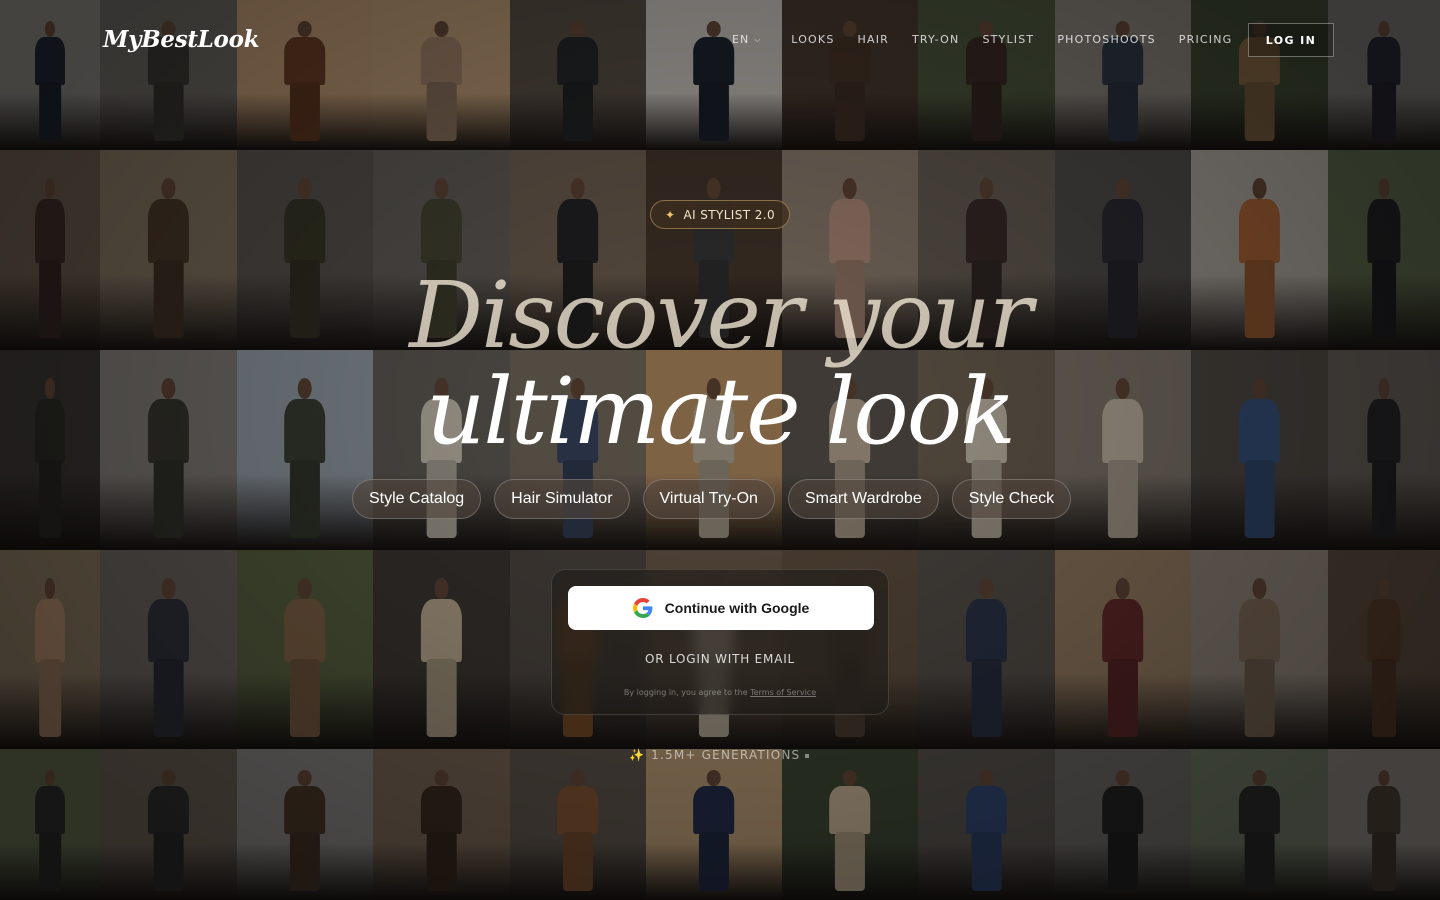 Image resolution: width=1440 pixels, height=900 pixels. Describe the element at coordinates (783, 692) in the screenshot. I see `terms-link: Terms of Service` at that location.